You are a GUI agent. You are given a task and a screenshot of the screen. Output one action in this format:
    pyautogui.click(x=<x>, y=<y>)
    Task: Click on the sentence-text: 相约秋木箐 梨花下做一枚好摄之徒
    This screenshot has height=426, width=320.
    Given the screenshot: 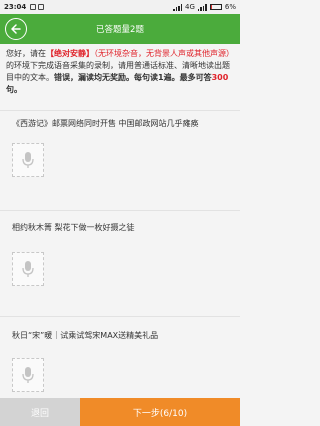 What is the action you would take?
    pyautogui.click(x=73, y=227)
    